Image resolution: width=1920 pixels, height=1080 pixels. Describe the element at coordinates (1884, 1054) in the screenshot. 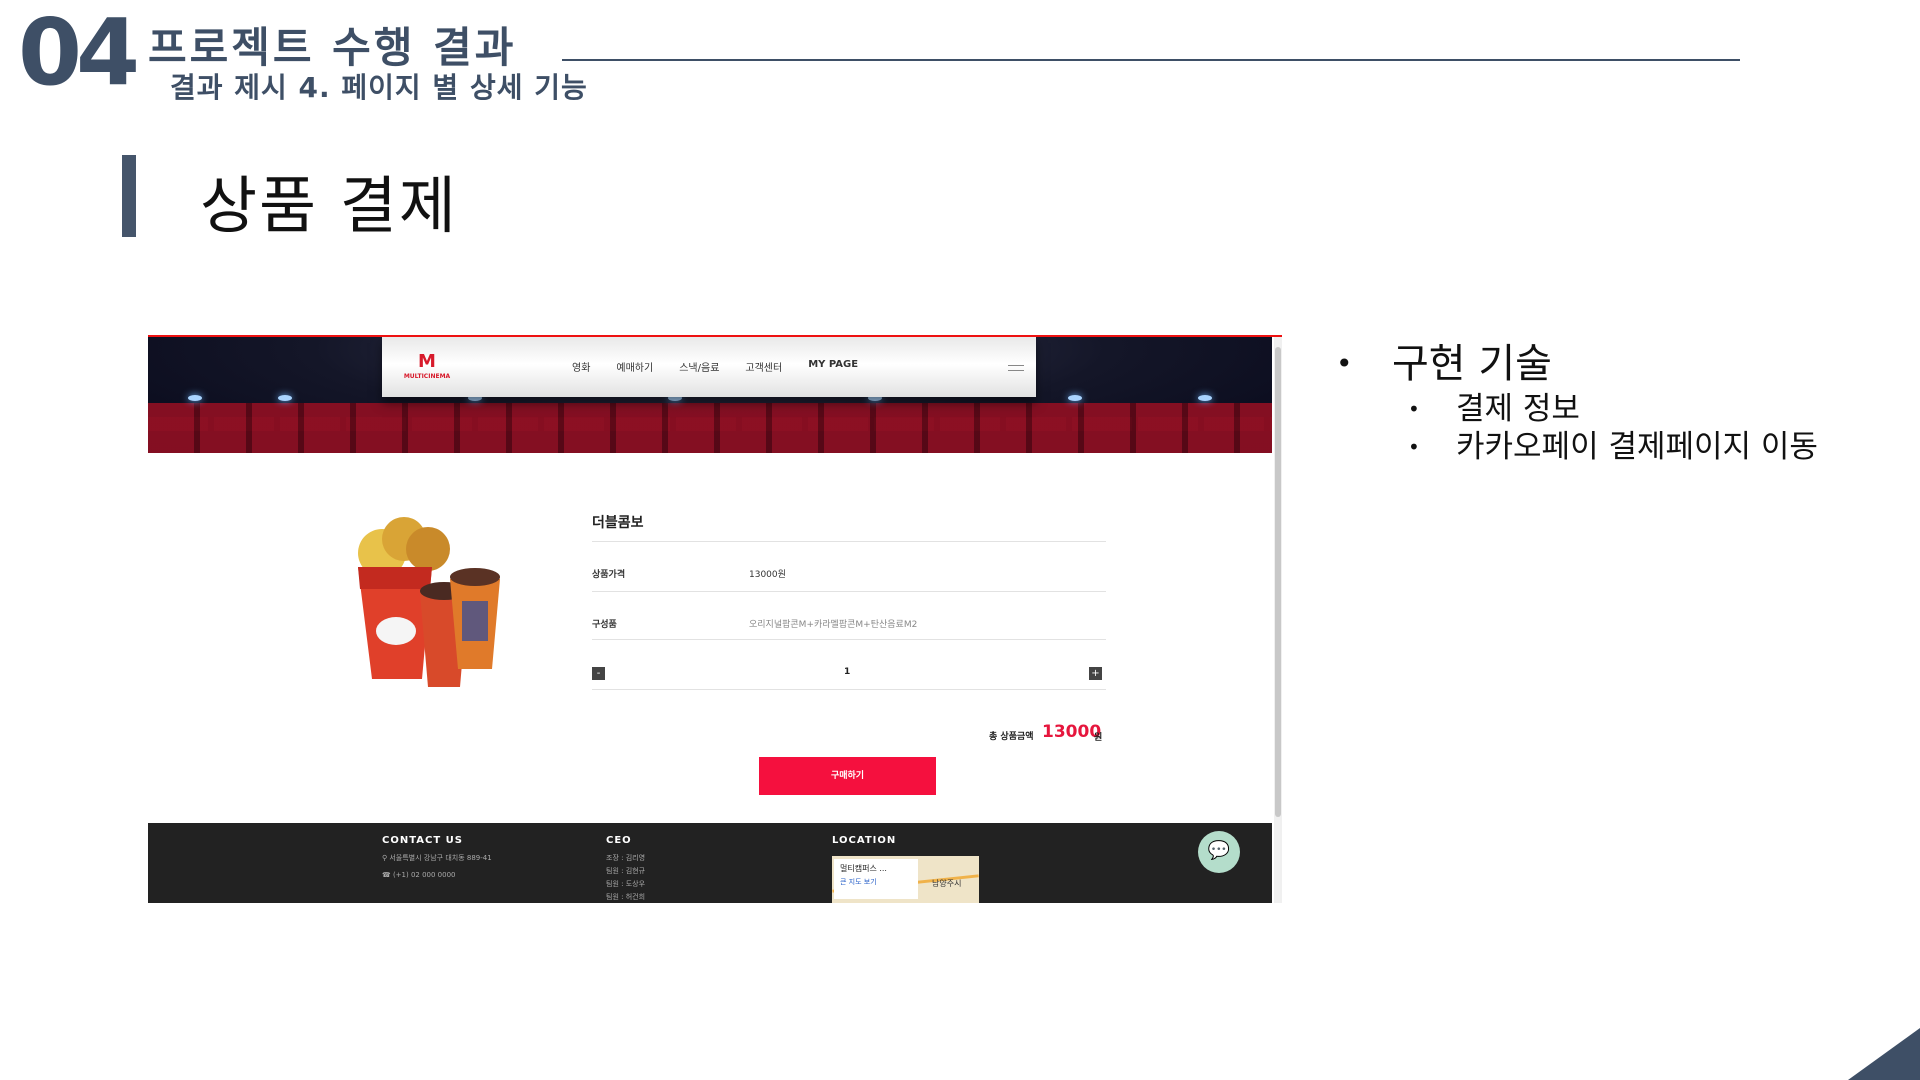

I see `corner-decoration` at that location.